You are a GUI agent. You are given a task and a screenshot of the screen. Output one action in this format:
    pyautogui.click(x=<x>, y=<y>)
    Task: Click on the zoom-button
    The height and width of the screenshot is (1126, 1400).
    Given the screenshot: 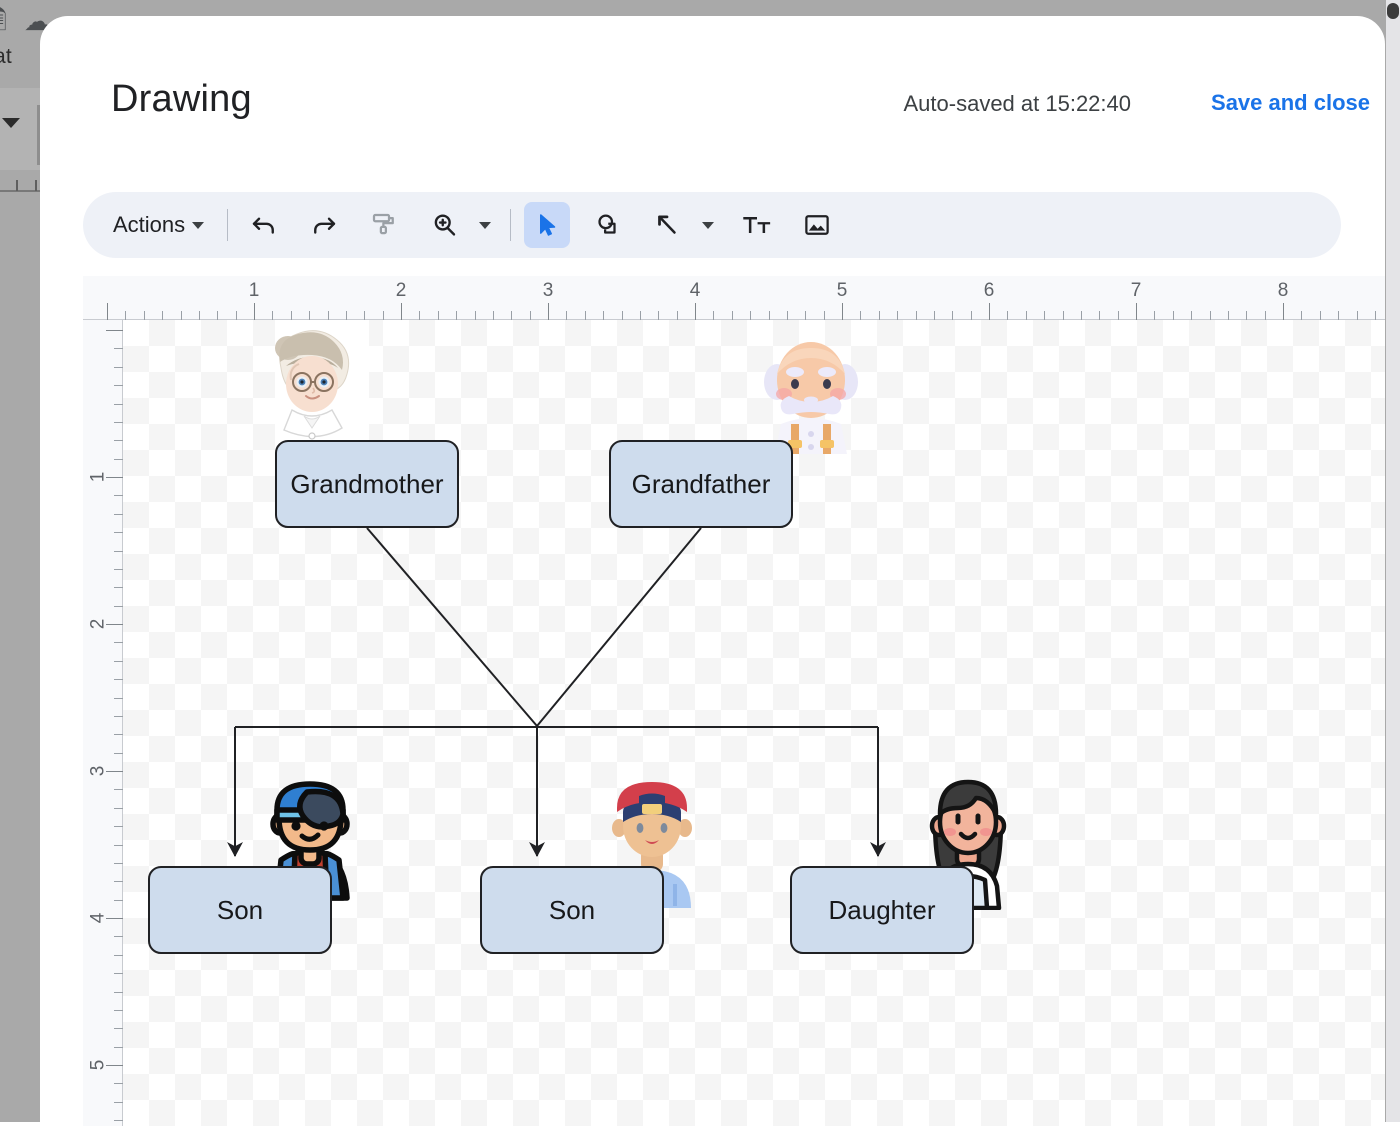 What is the action you would take?
    pyautogui.click(x=444, y=225)
    